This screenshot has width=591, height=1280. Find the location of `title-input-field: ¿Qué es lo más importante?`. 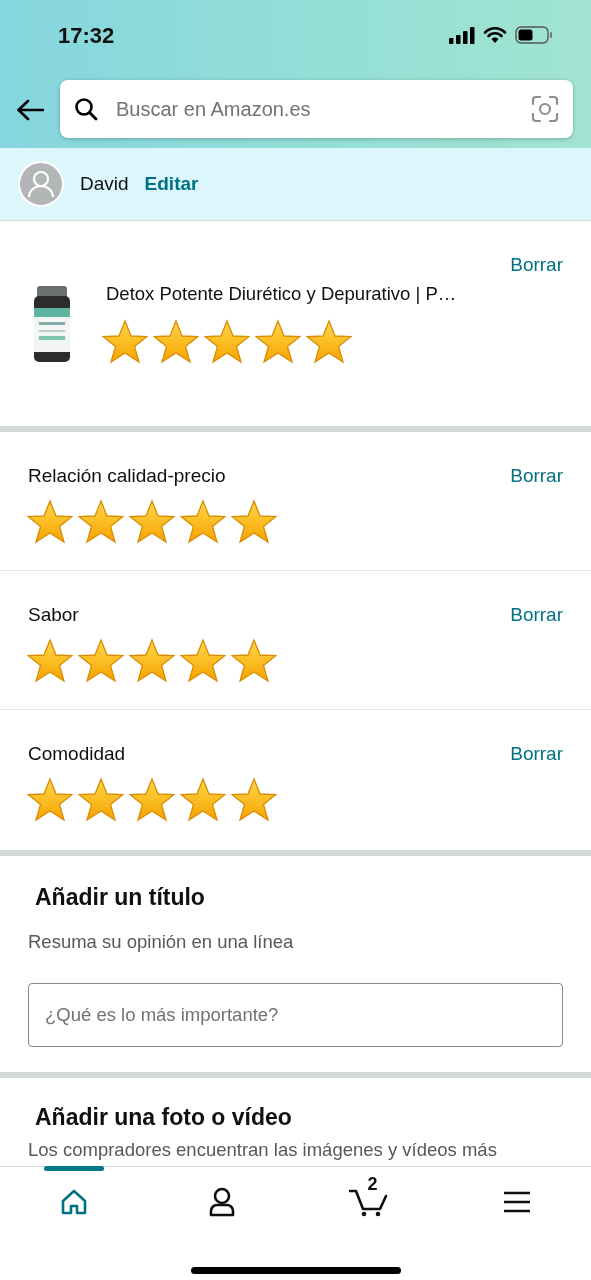

title-input-field: ¿Qué es lo más importante? is located at coordinates (295, 1015).